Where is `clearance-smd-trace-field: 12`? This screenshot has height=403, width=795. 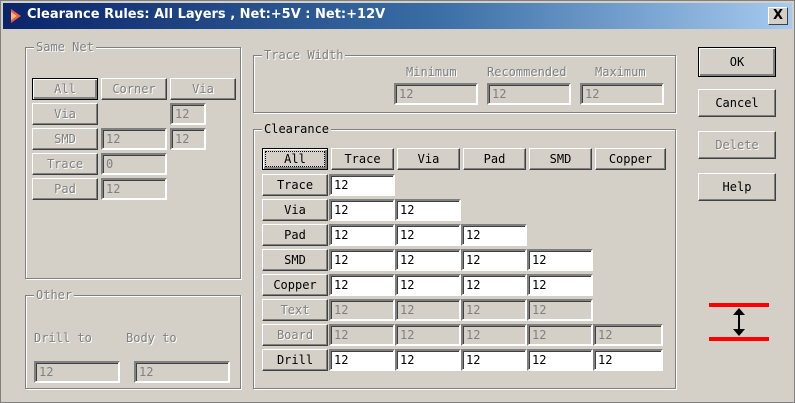 clearance-smd-trace-field: 12 is located at coordinates (362, 260).